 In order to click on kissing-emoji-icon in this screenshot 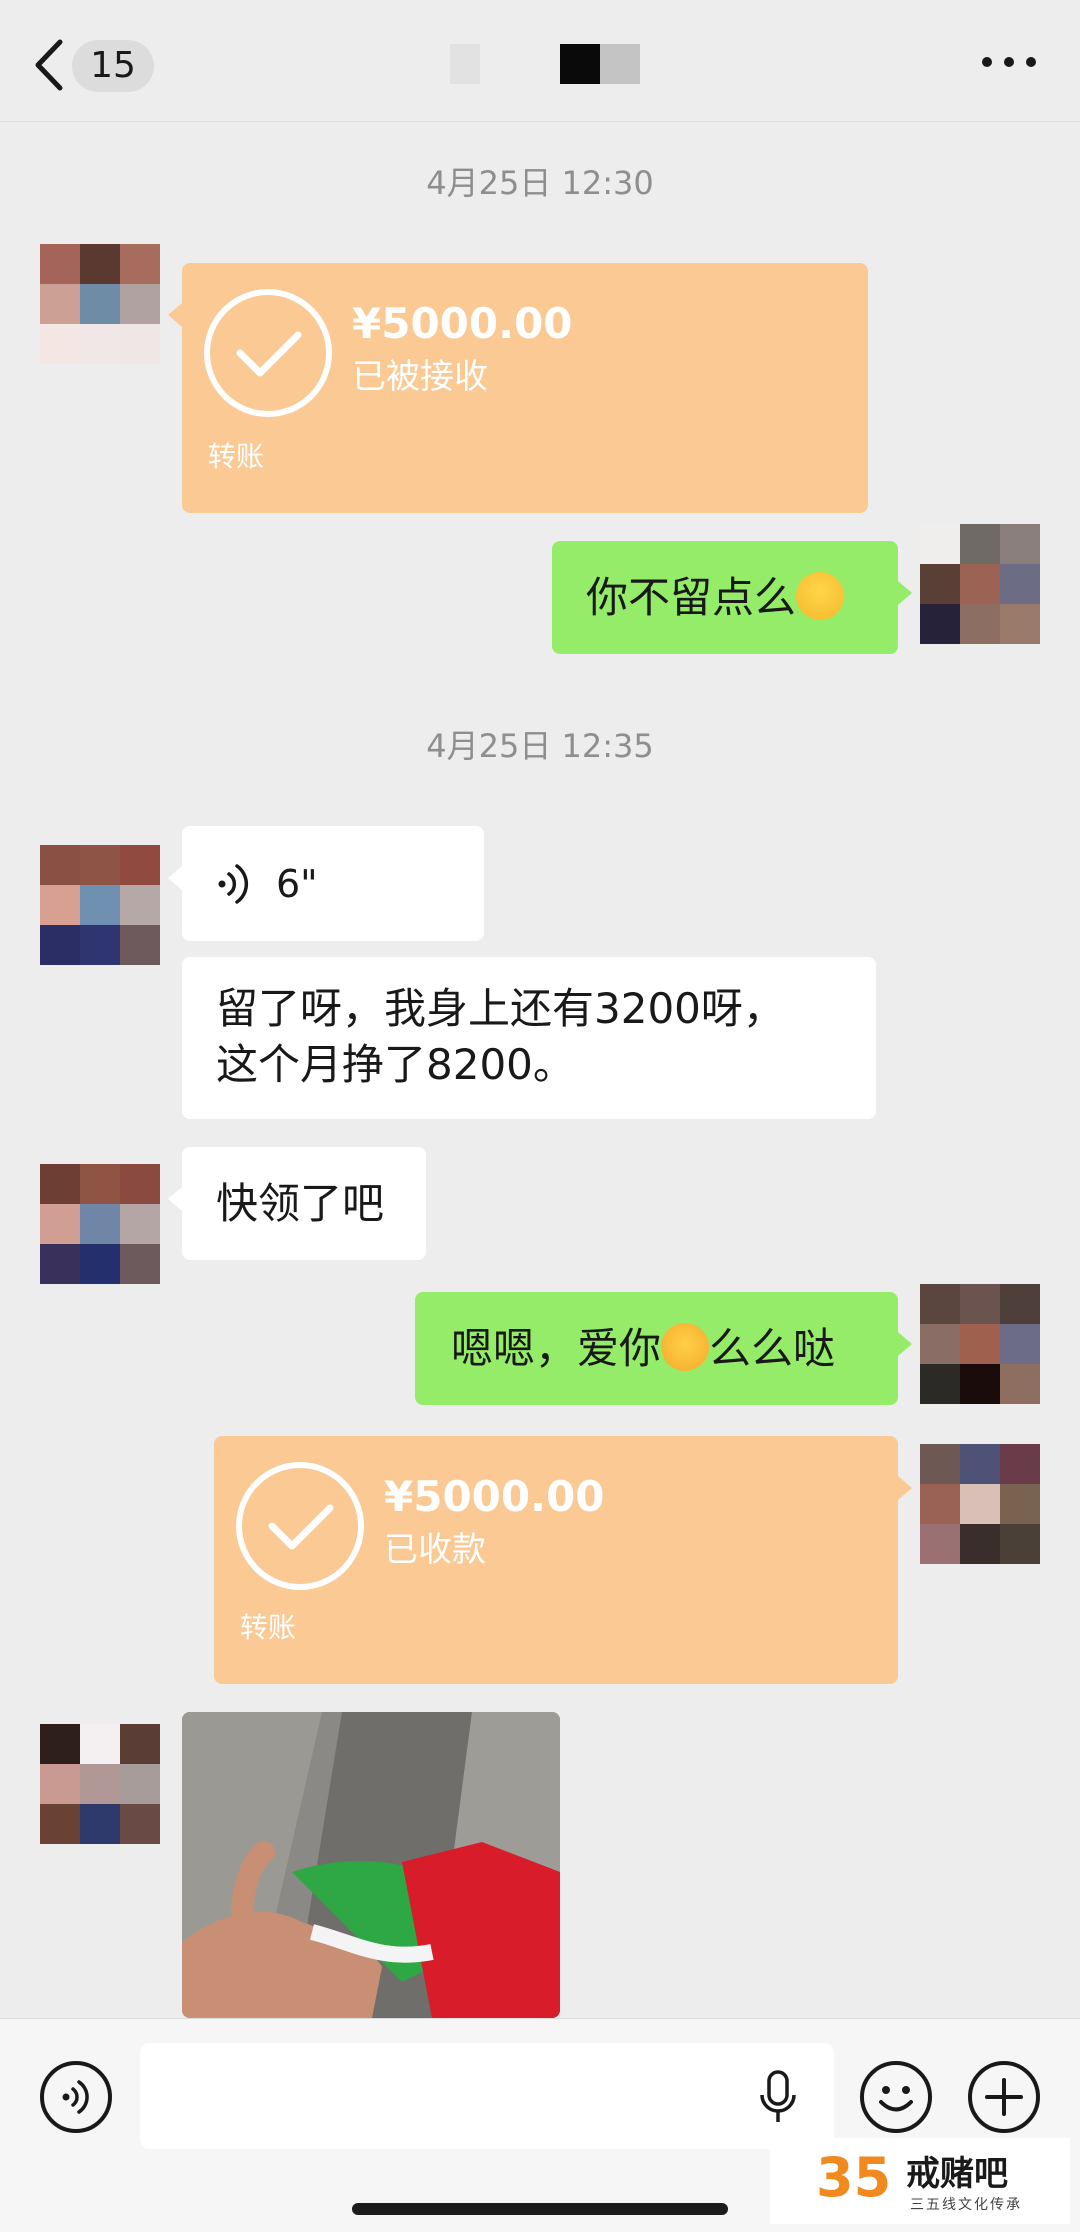, I will do `click(820, 596)`.